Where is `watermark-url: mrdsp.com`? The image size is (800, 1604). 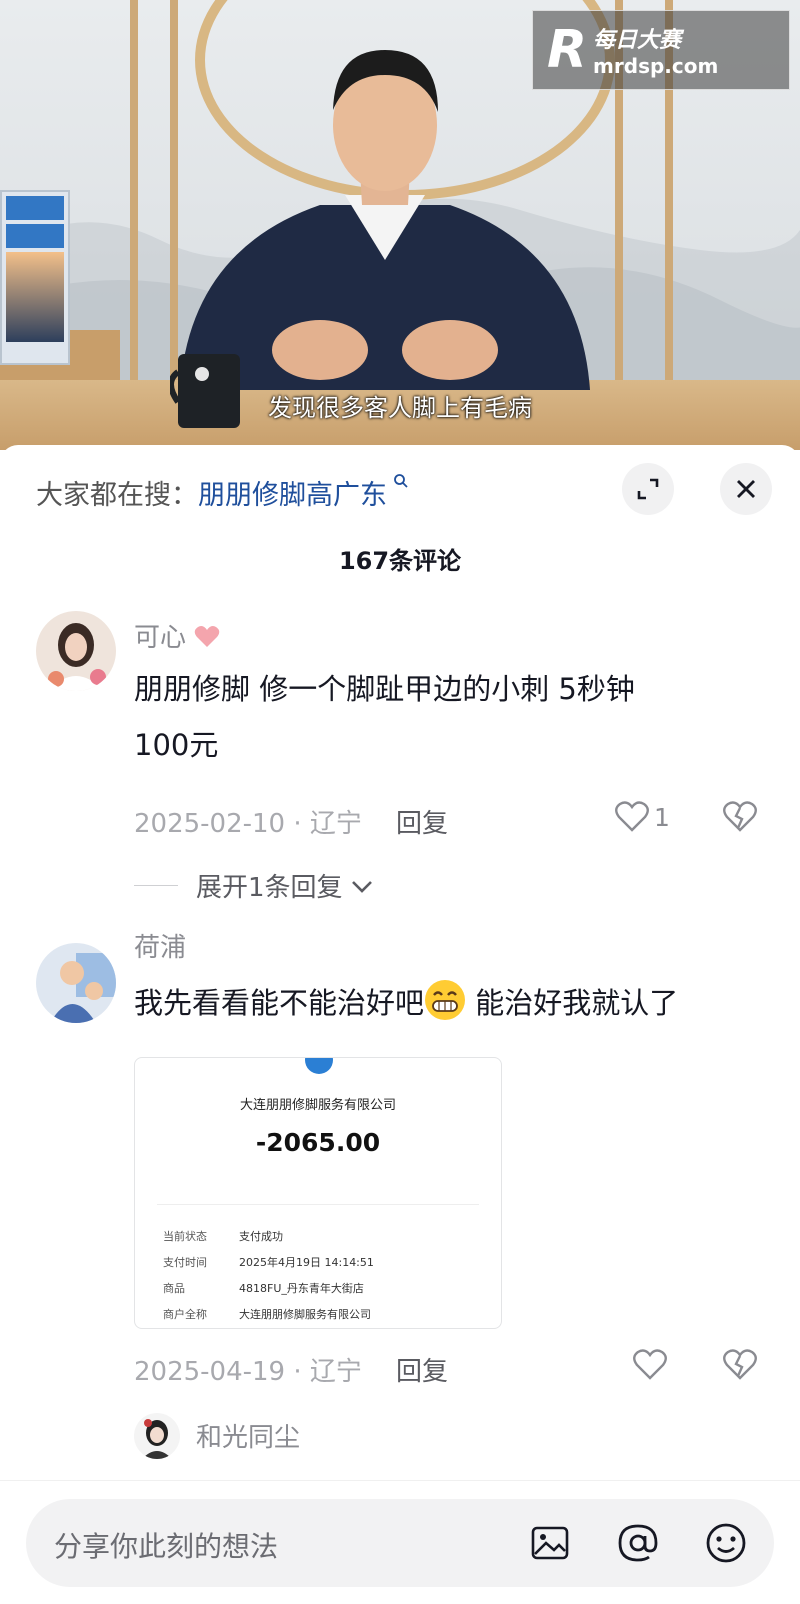 watermark-url: mrdsp.com is located at coordinates (656, 66).